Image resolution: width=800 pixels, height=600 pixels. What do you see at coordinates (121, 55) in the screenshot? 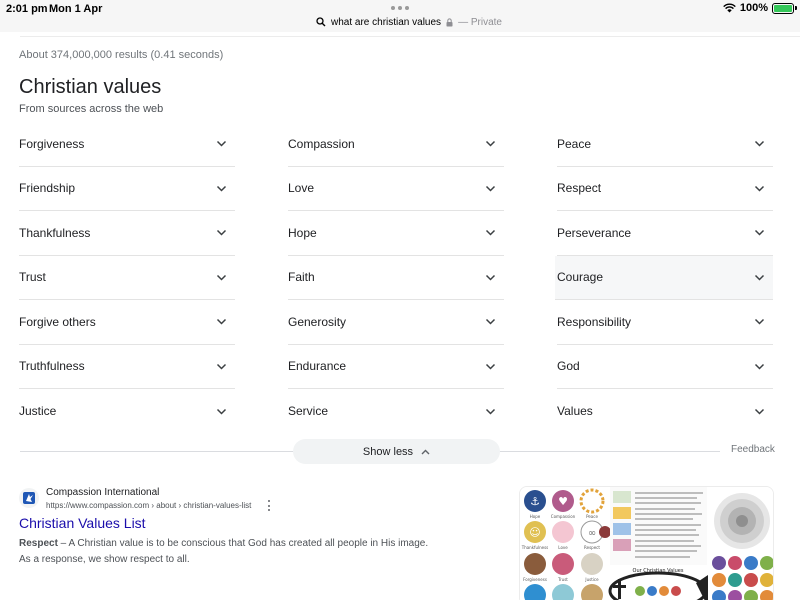
I see `result-stats: About 374,000,000 results (0.41 seconds)` at bounding box center [121, 55].